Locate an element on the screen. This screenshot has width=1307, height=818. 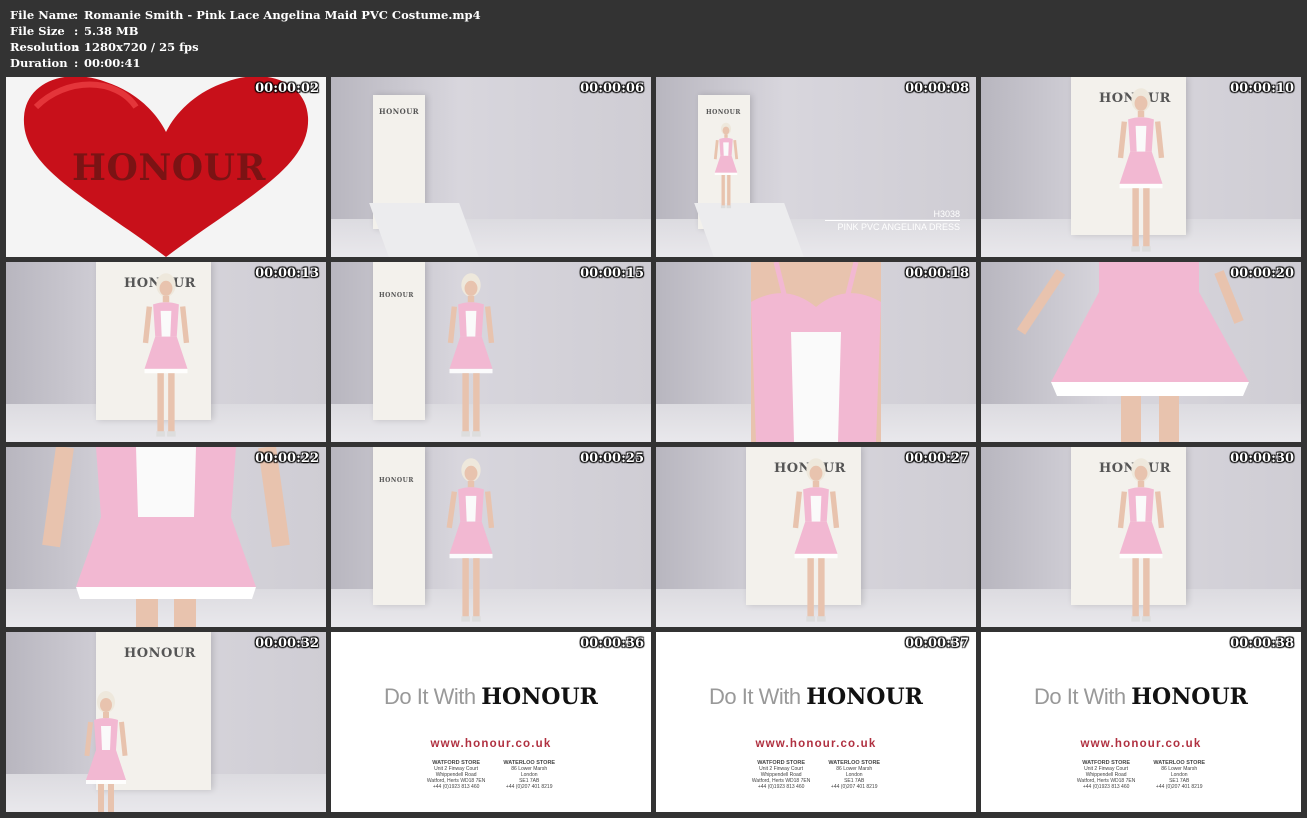
video-thumbnail: HONOUR 00:00:02 is located at coordinates (166, 167).